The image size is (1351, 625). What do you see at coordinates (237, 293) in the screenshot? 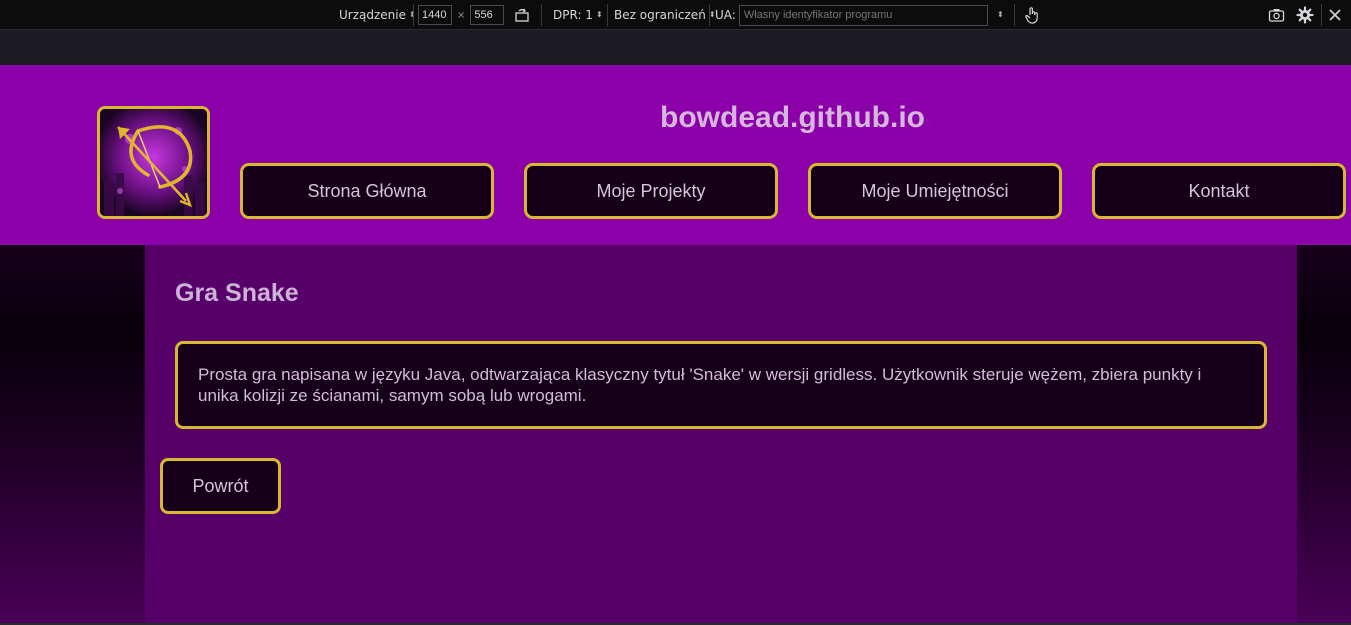
I see `project-title: Gra Snake` at bounding box center [237, 293].